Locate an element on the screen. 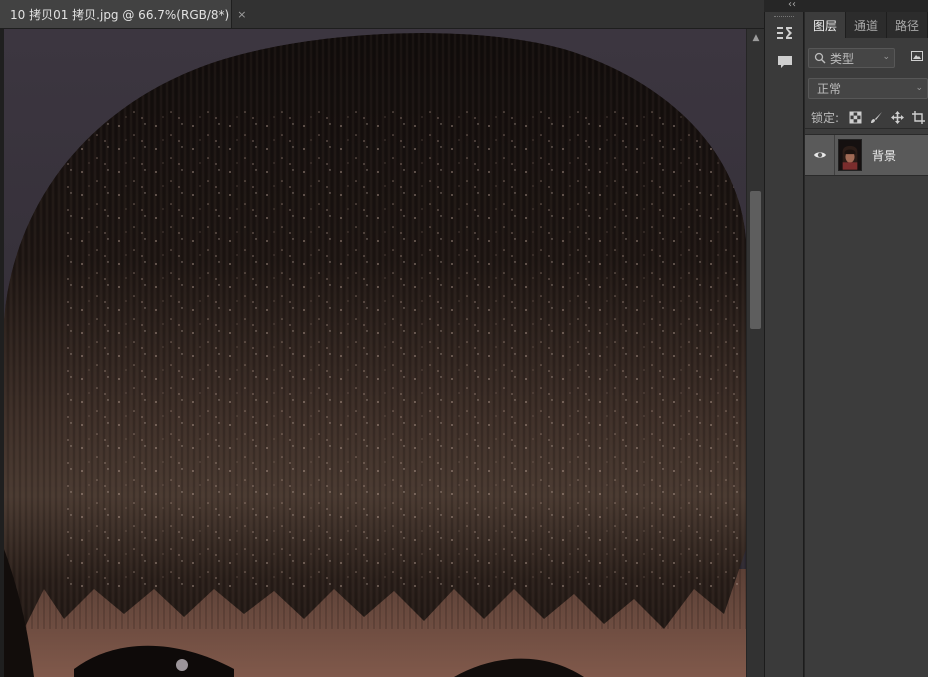 The image size is (928, 677). tab-channels: 通道 is located at coordinates (866, 25).